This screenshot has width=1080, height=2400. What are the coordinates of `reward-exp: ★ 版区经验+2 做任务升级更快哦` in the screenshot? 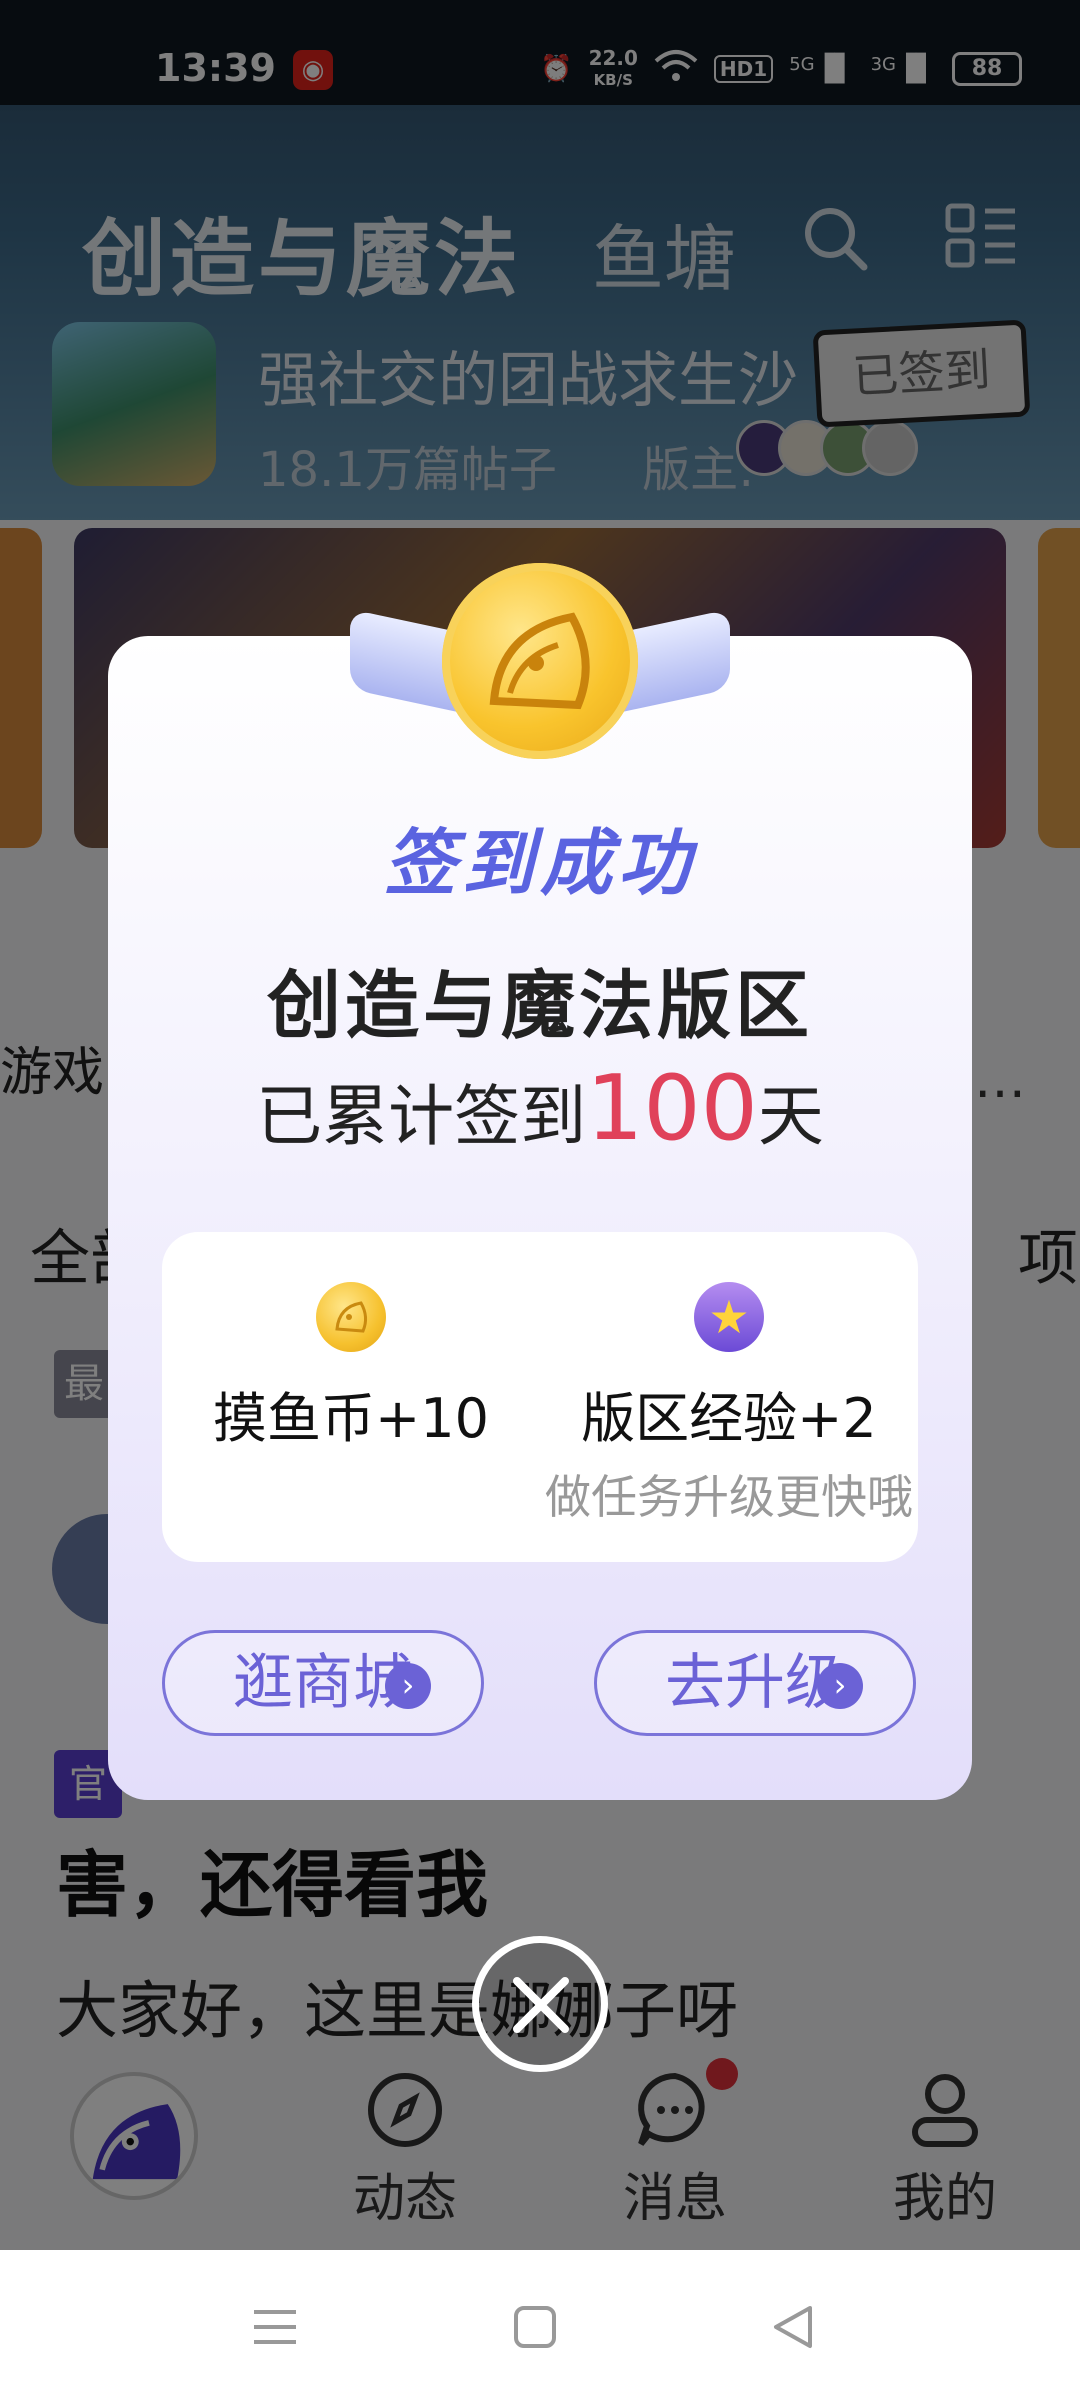 It's located at (729, 1404).